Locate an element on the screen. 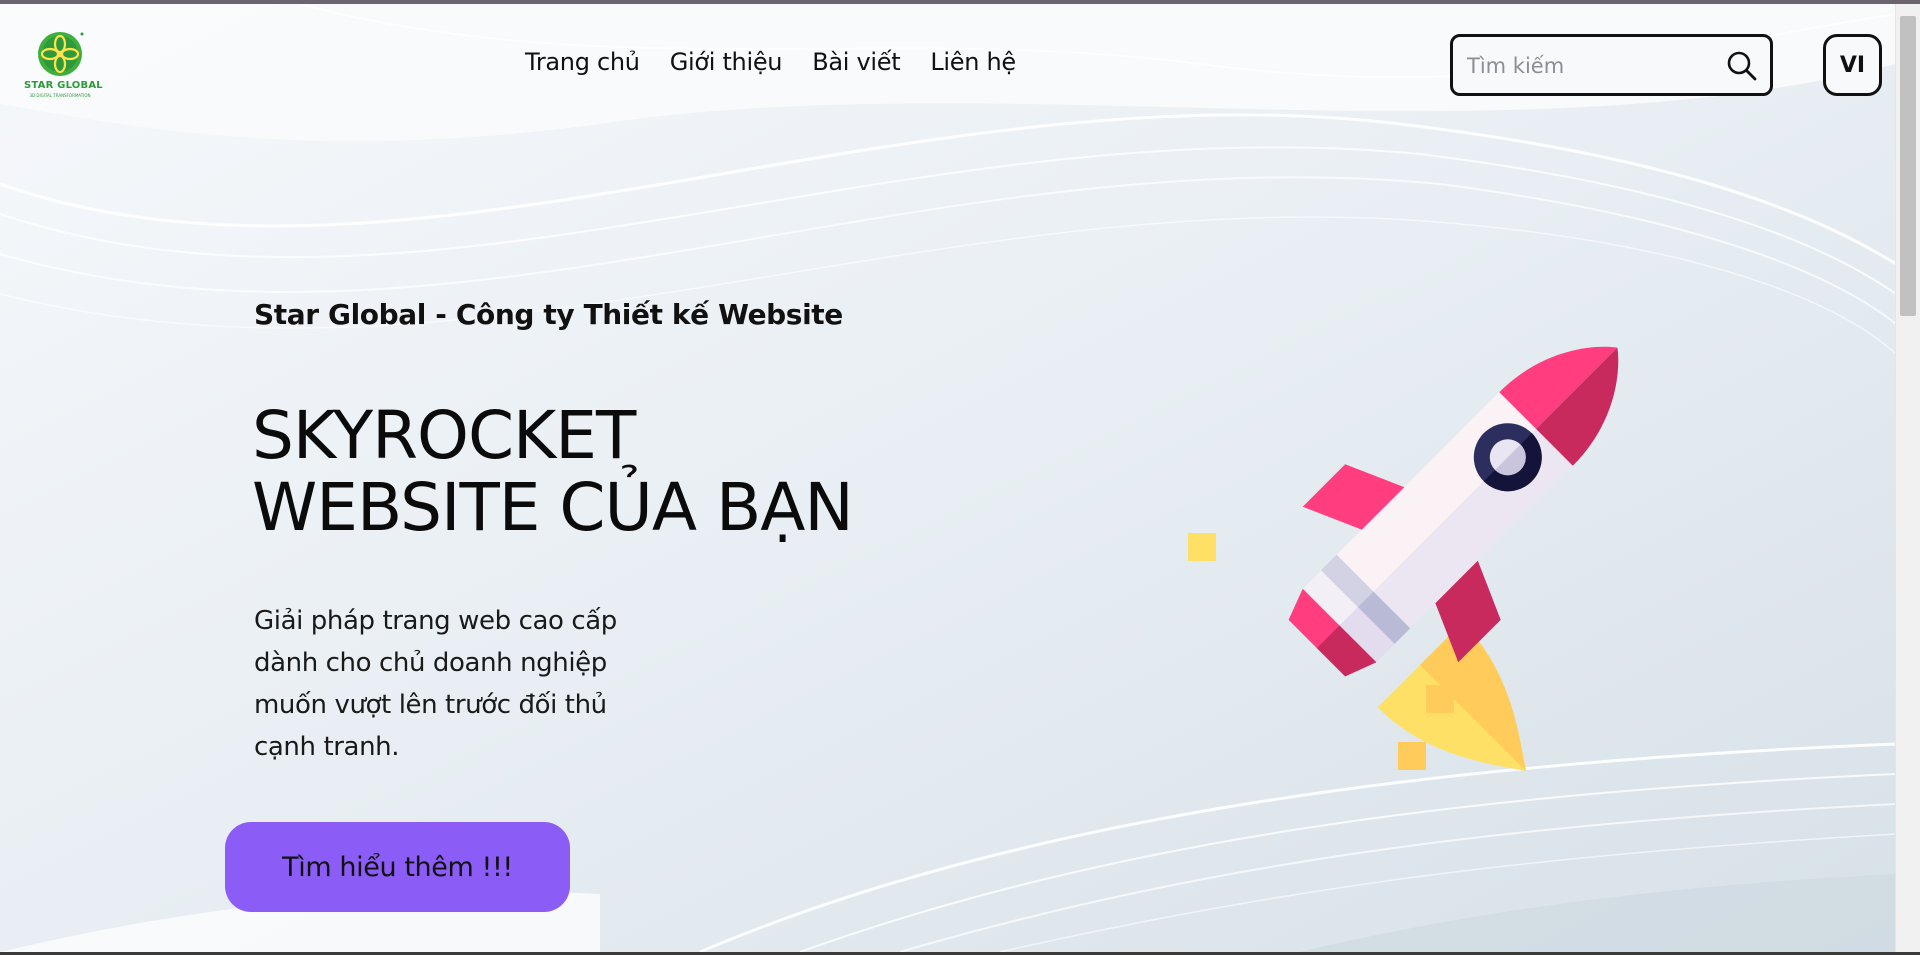 Image resolution: width=1920 pixels, height=955 pixels. hero-subtitle: Star Global - Công ty Thiết kế Website is located at coordinates (548, 314).